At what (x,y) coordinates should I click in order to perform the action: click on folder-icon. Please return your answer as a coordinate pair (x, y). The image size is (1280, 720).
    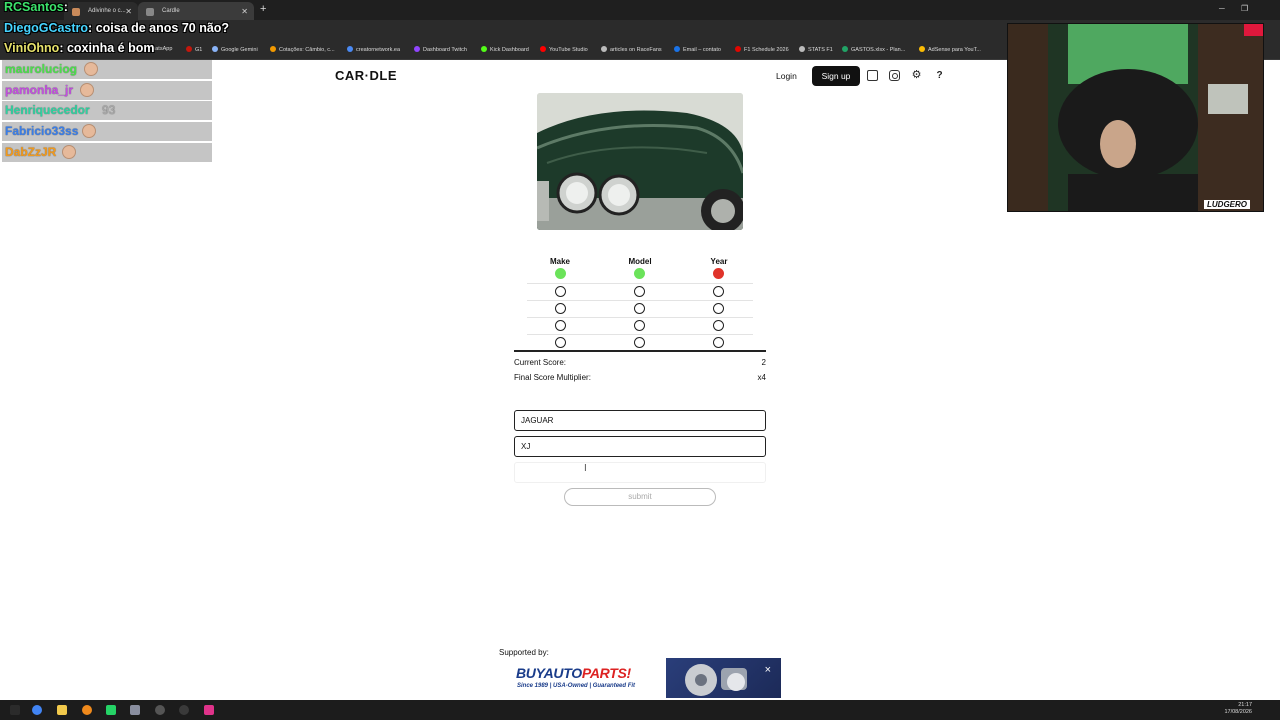
    Looking at the image, I should click on (62, 710).